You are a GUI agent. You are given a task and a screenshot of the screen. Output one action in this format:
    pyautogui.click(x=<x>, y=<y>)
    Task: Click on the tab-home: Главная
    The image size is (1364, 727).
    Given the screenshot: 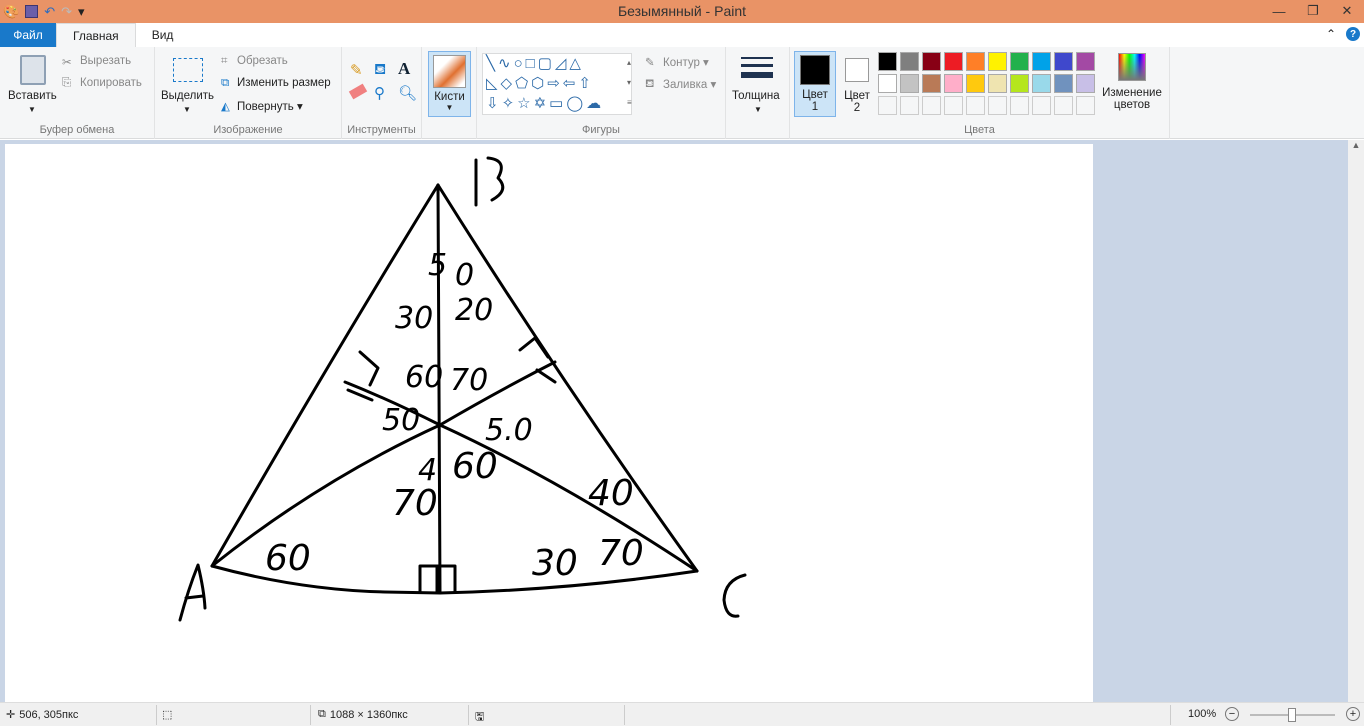 What is the action you would take?
    pyautogui.click(x=96, y=35)
    